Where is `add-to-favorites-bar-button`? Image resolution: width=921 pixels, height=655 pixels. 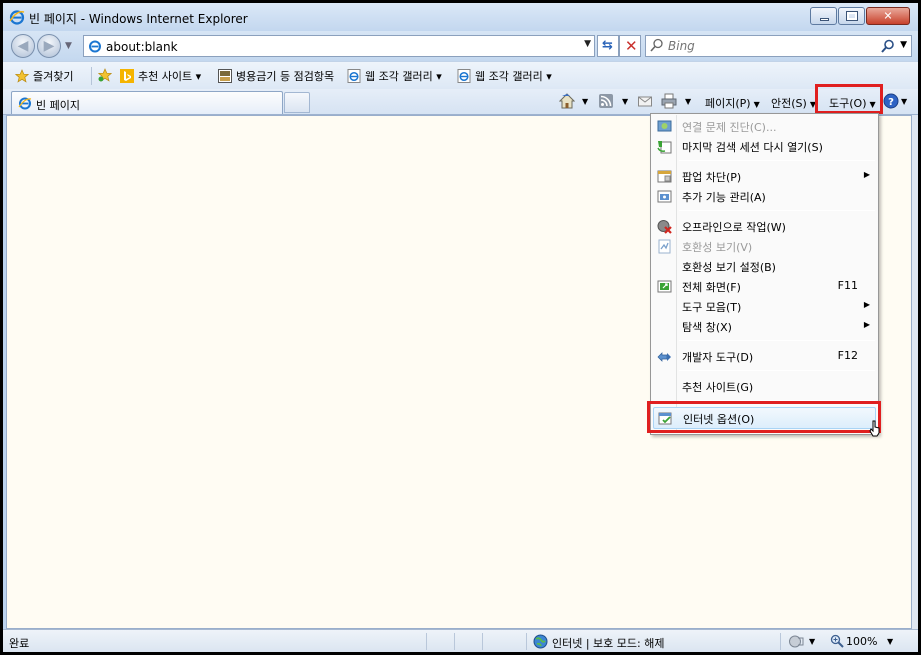 add-to-favorites-bar-button is located at coordinates (107, 75).